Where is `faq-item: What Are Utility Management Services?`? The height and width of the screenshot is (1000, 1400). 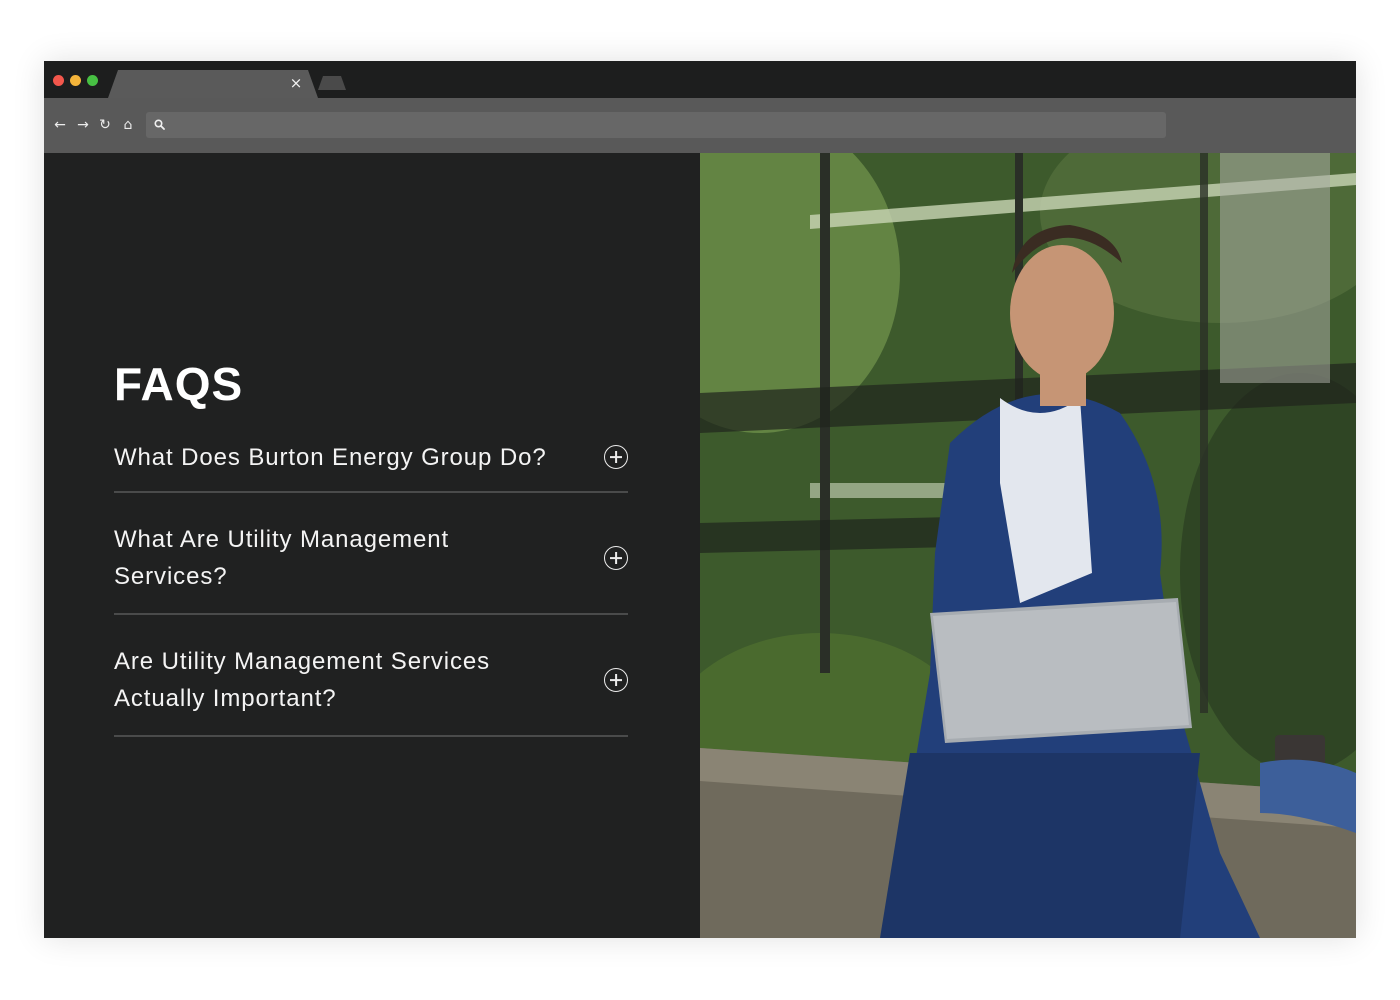
faq-item: What Are Utility Management Services? is located at coordinates (371, 554).